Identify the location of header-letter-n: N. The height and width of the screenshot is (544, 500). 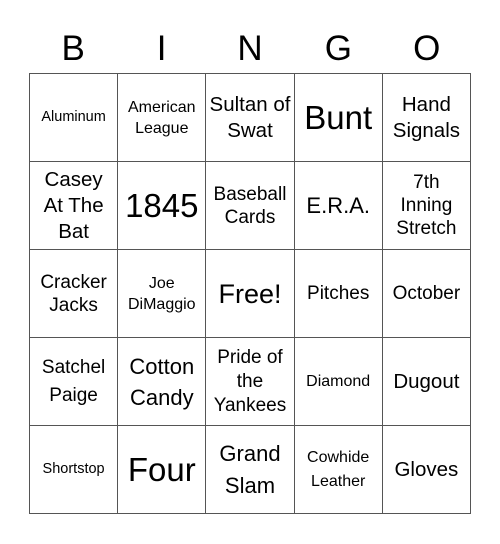
(250, 48).